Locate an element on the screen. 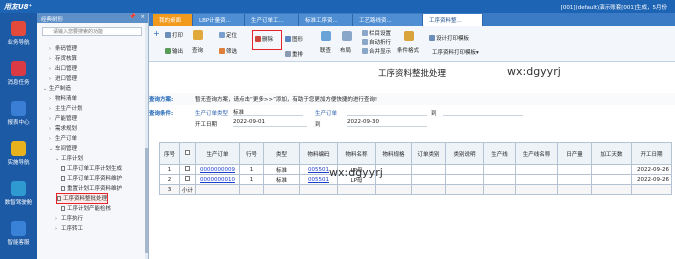 The image size is (675, 259). tree-item: › 生产订单 is located at coordinates (63, 138).